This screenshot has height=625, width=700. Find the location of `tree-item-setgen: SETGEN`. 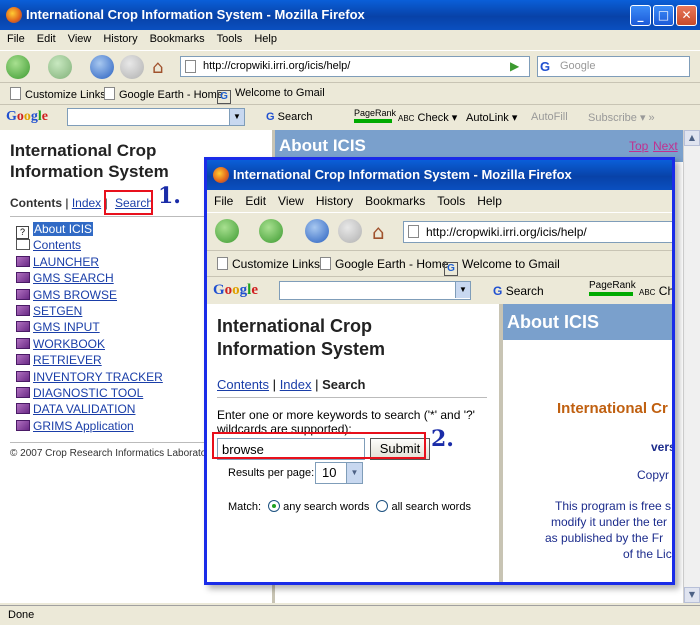

tree-item-setgen: SETGEN is located at coordinates (89, 312).